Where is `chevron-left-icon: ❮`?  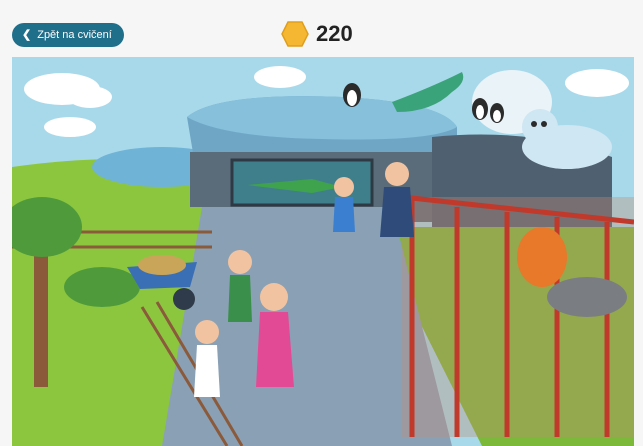
chevron-left-icon: ❮ is located at coordinates (27, 34).